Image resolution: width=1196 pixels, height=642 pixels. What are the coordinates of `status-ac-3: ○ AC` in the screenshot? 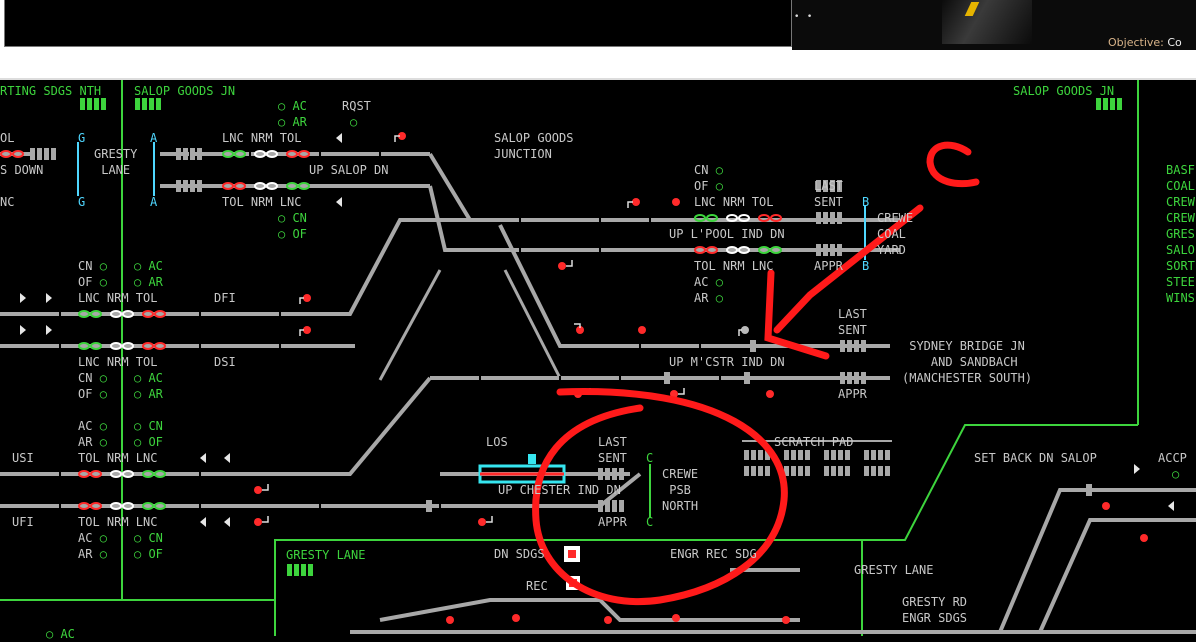 It's located at (148, 266).